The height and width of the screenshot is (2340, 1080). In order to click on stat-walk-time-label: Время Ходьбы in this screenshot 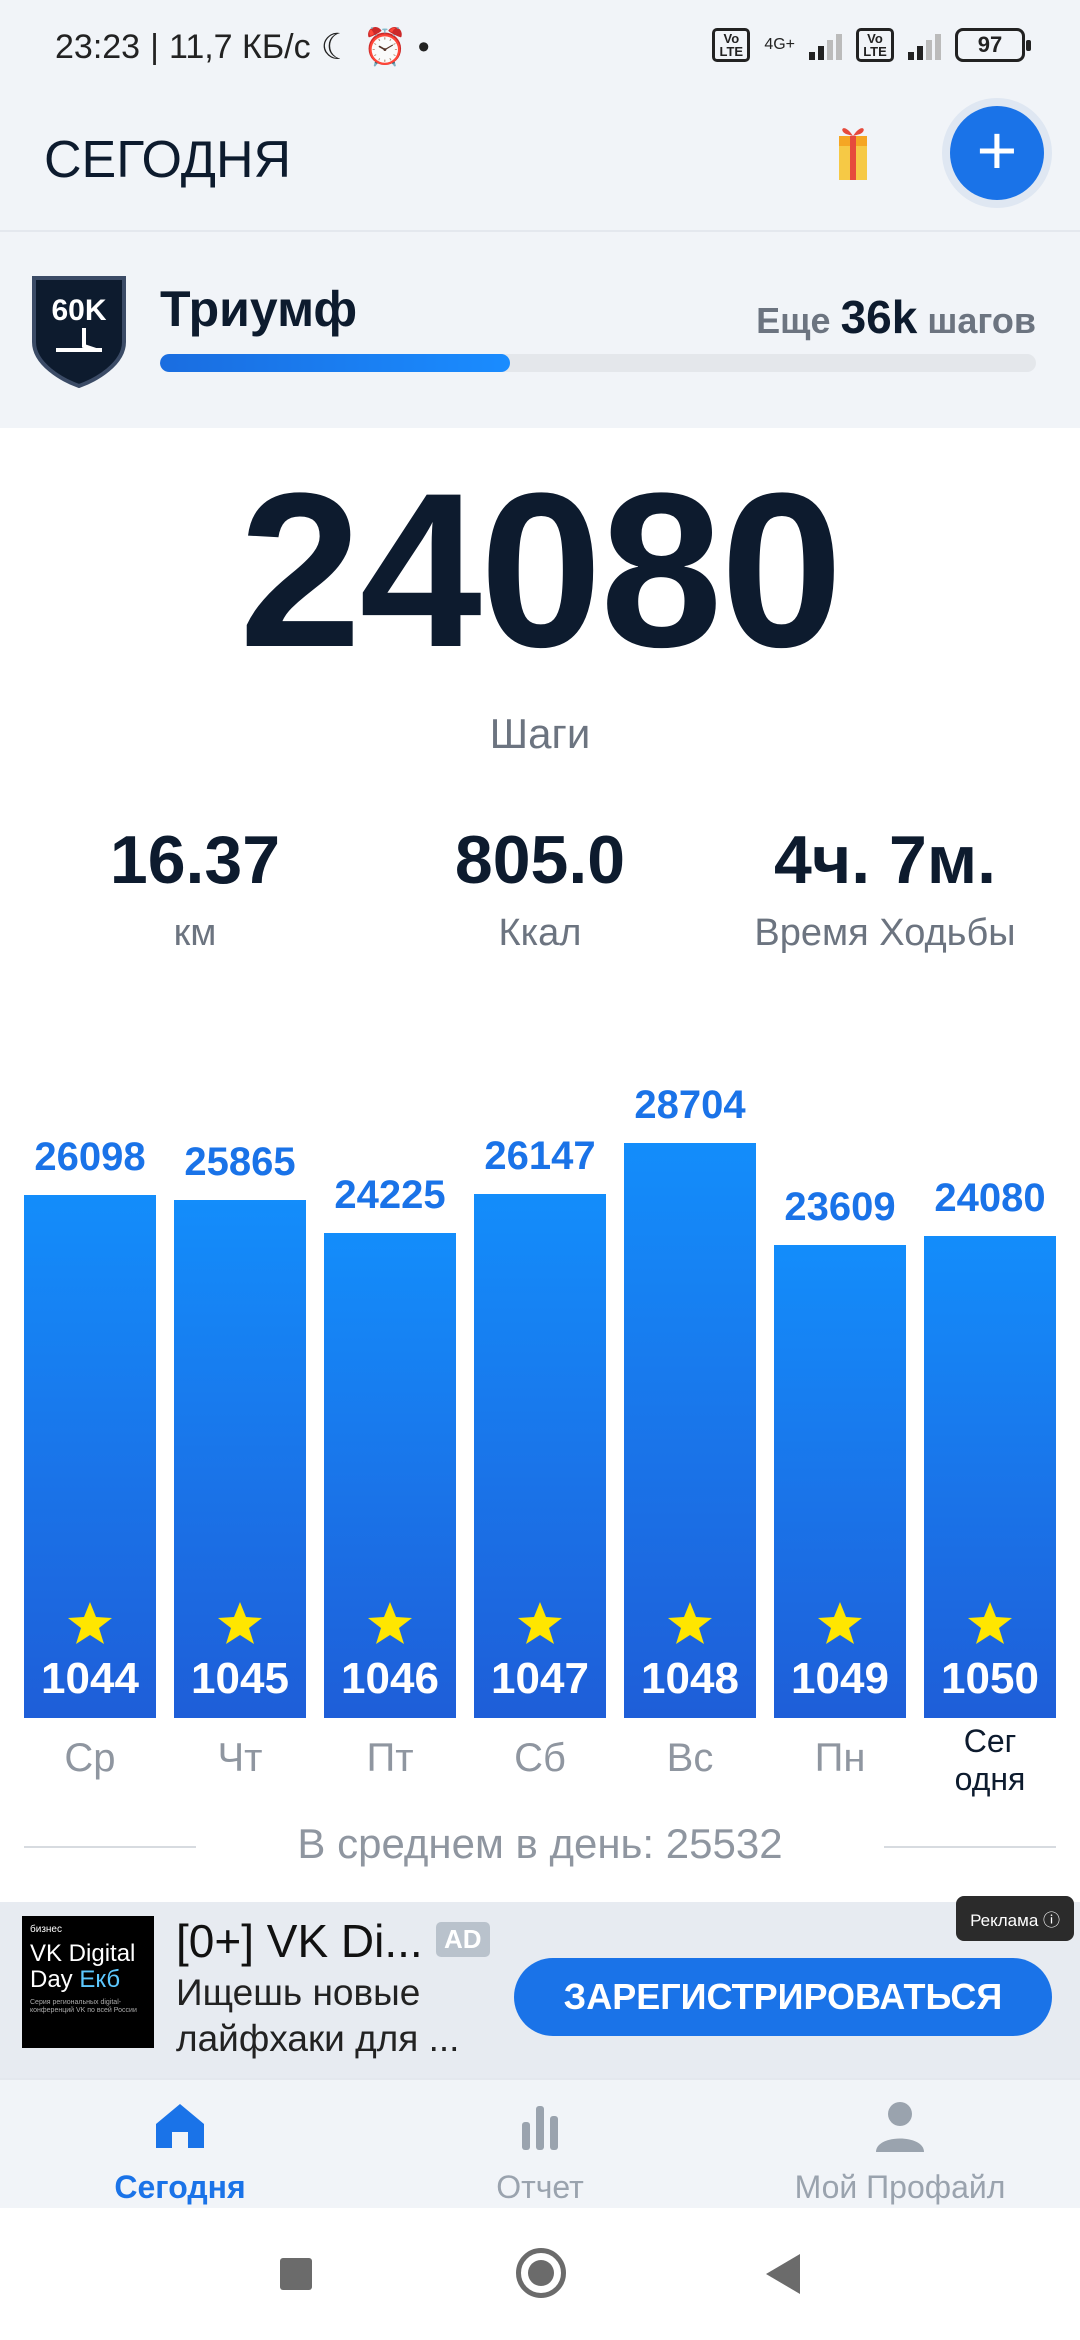, I will do `click(885, 933)`.